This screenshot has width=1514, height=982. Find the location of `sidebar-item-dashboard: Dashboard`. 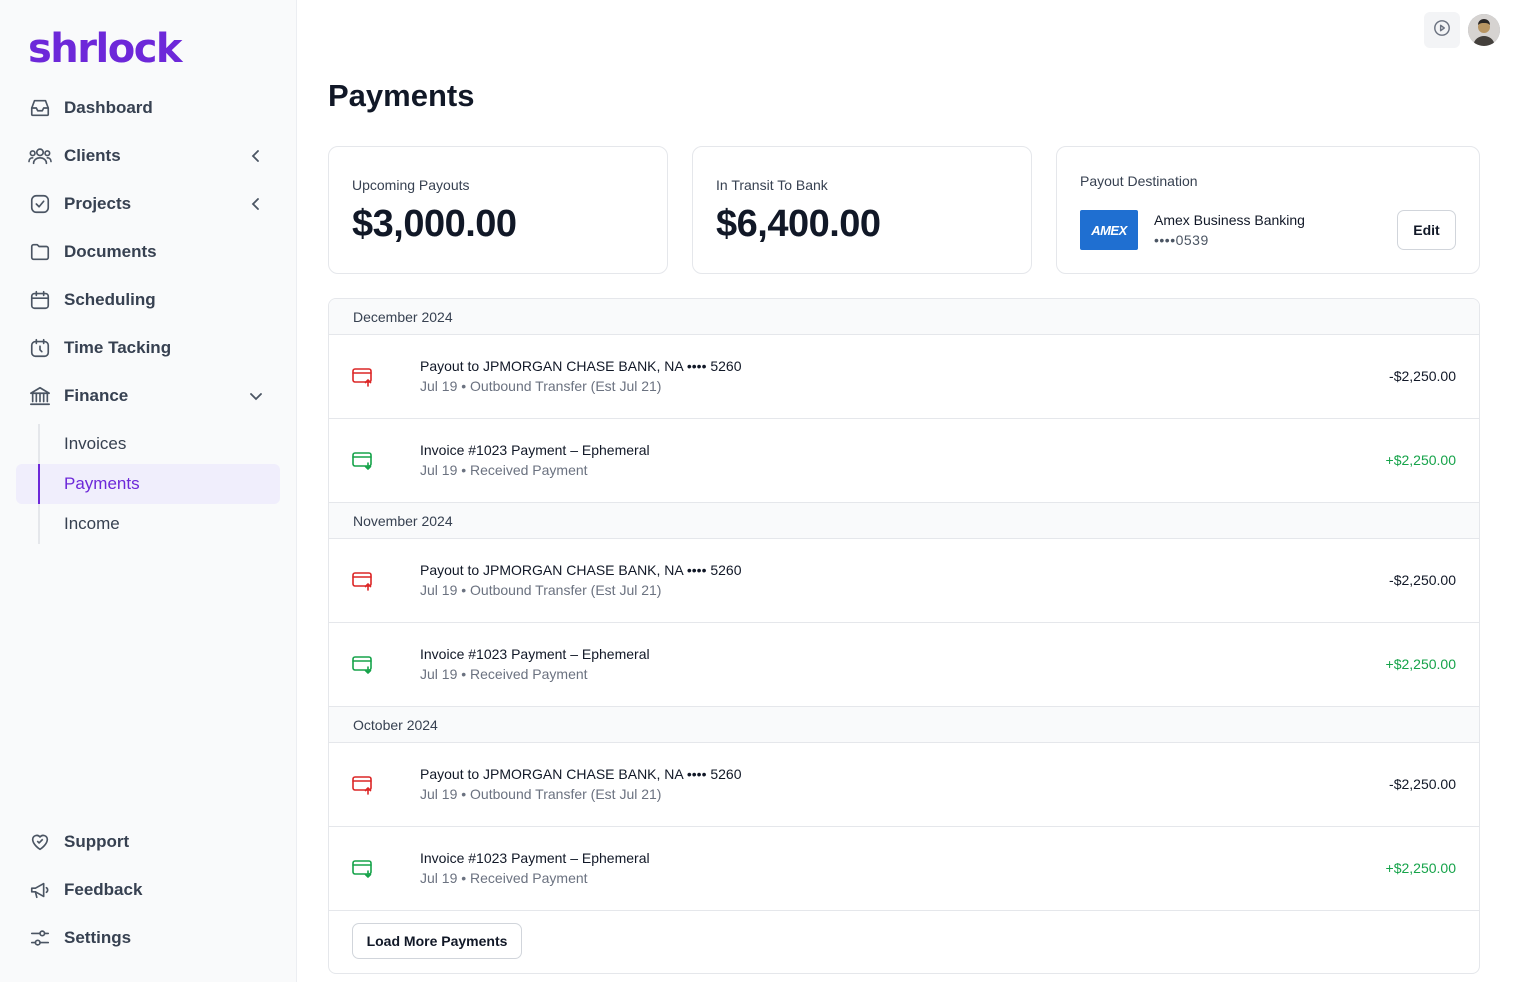

sidebar-item-dashboard: Dashboard is located at coordinates (148, 108).